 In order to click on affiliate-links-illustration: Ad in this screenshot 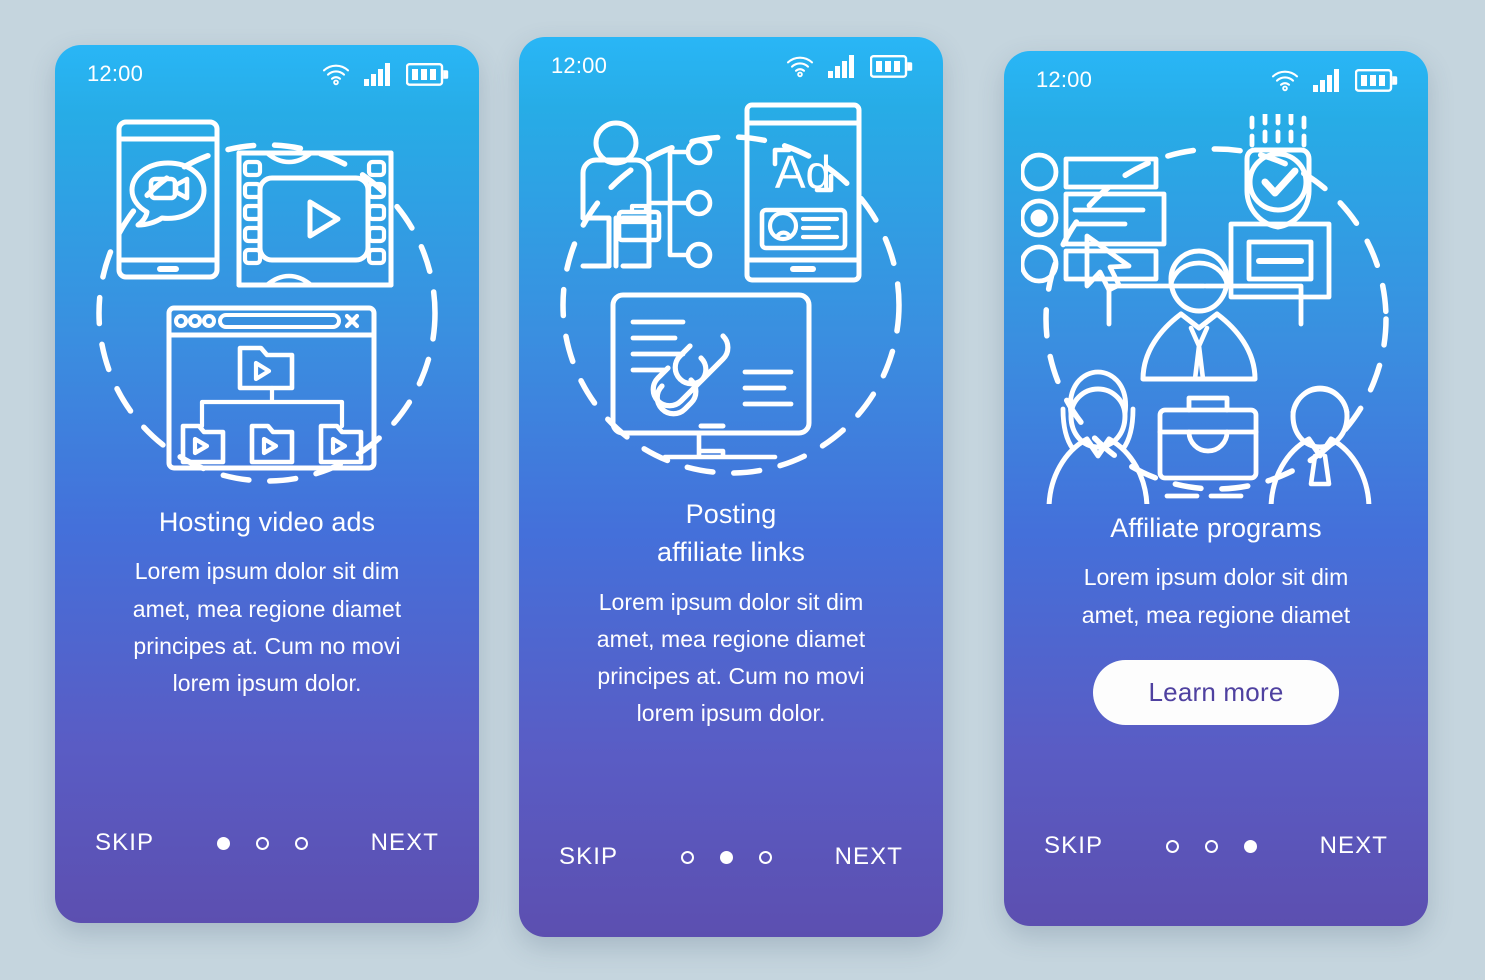, I will do `click(731, 295)`.